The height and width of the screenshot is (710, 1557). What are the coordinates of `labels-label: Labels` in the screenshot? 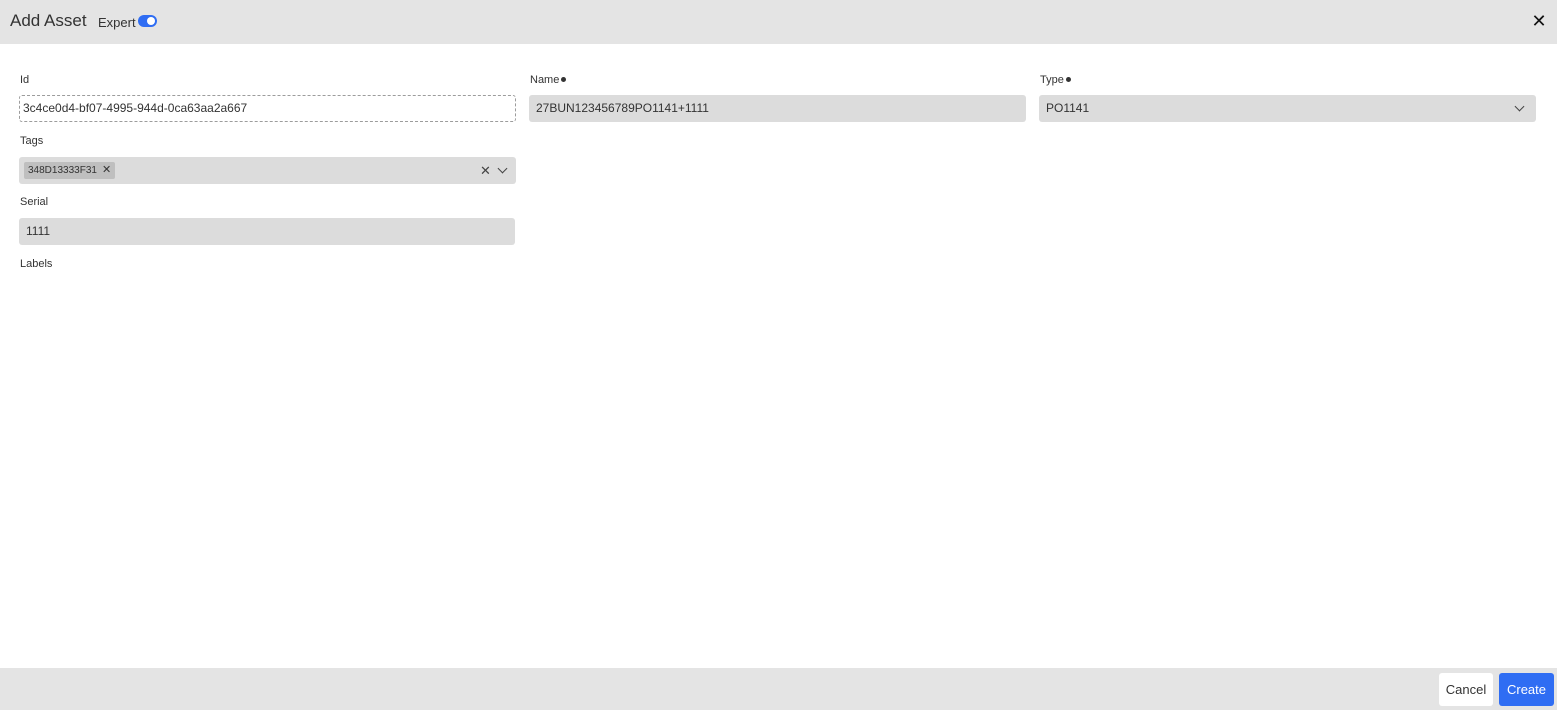 It's located at (36, 264).